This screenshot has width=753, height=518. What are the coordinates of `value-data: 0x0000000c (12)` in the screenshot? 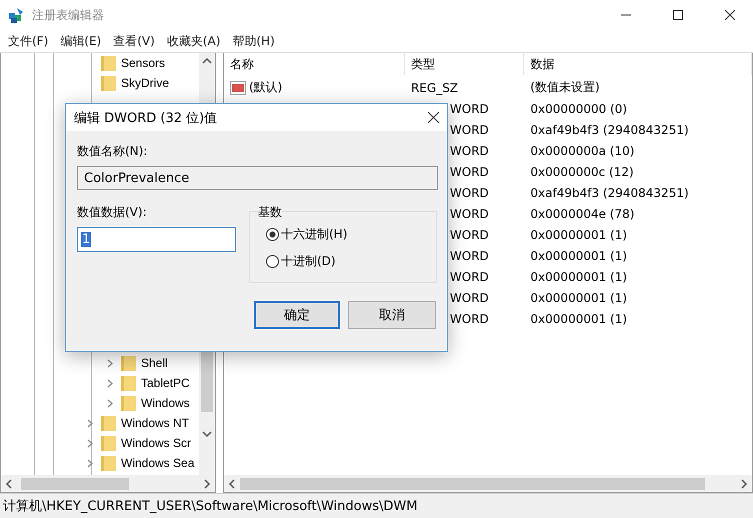 It's located at (582, 171).